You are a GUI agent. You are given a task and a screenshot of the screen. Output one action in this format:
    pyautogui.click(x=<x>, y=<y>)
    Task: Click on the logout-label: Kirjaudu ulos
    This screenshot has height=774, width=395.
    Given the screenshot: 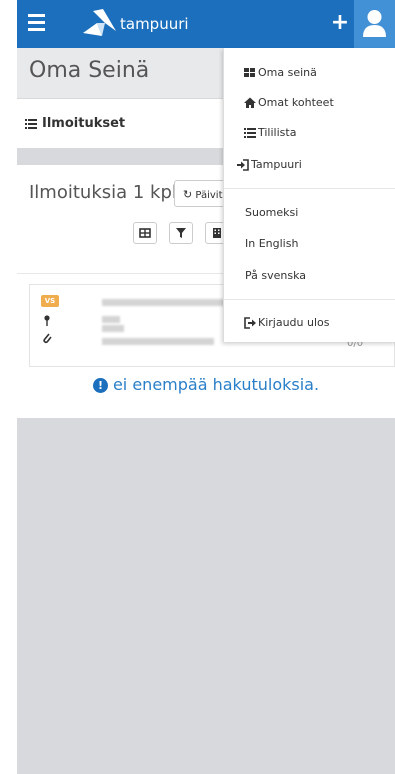 What is the action you would take?
    pyautogui.click(x=294, y=322)
    